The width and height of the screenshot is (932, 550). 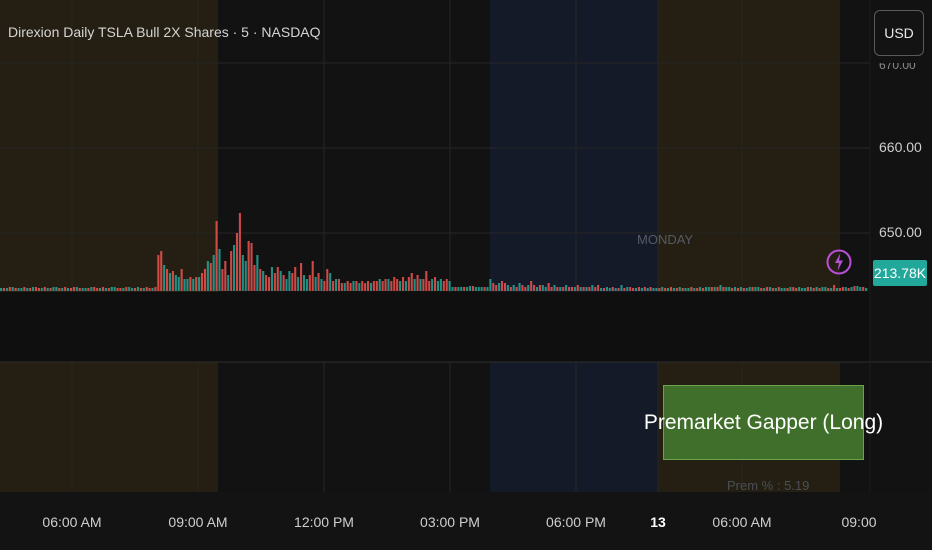 I want to click on lightning-bolt-icon, so click(x=839, y=262).